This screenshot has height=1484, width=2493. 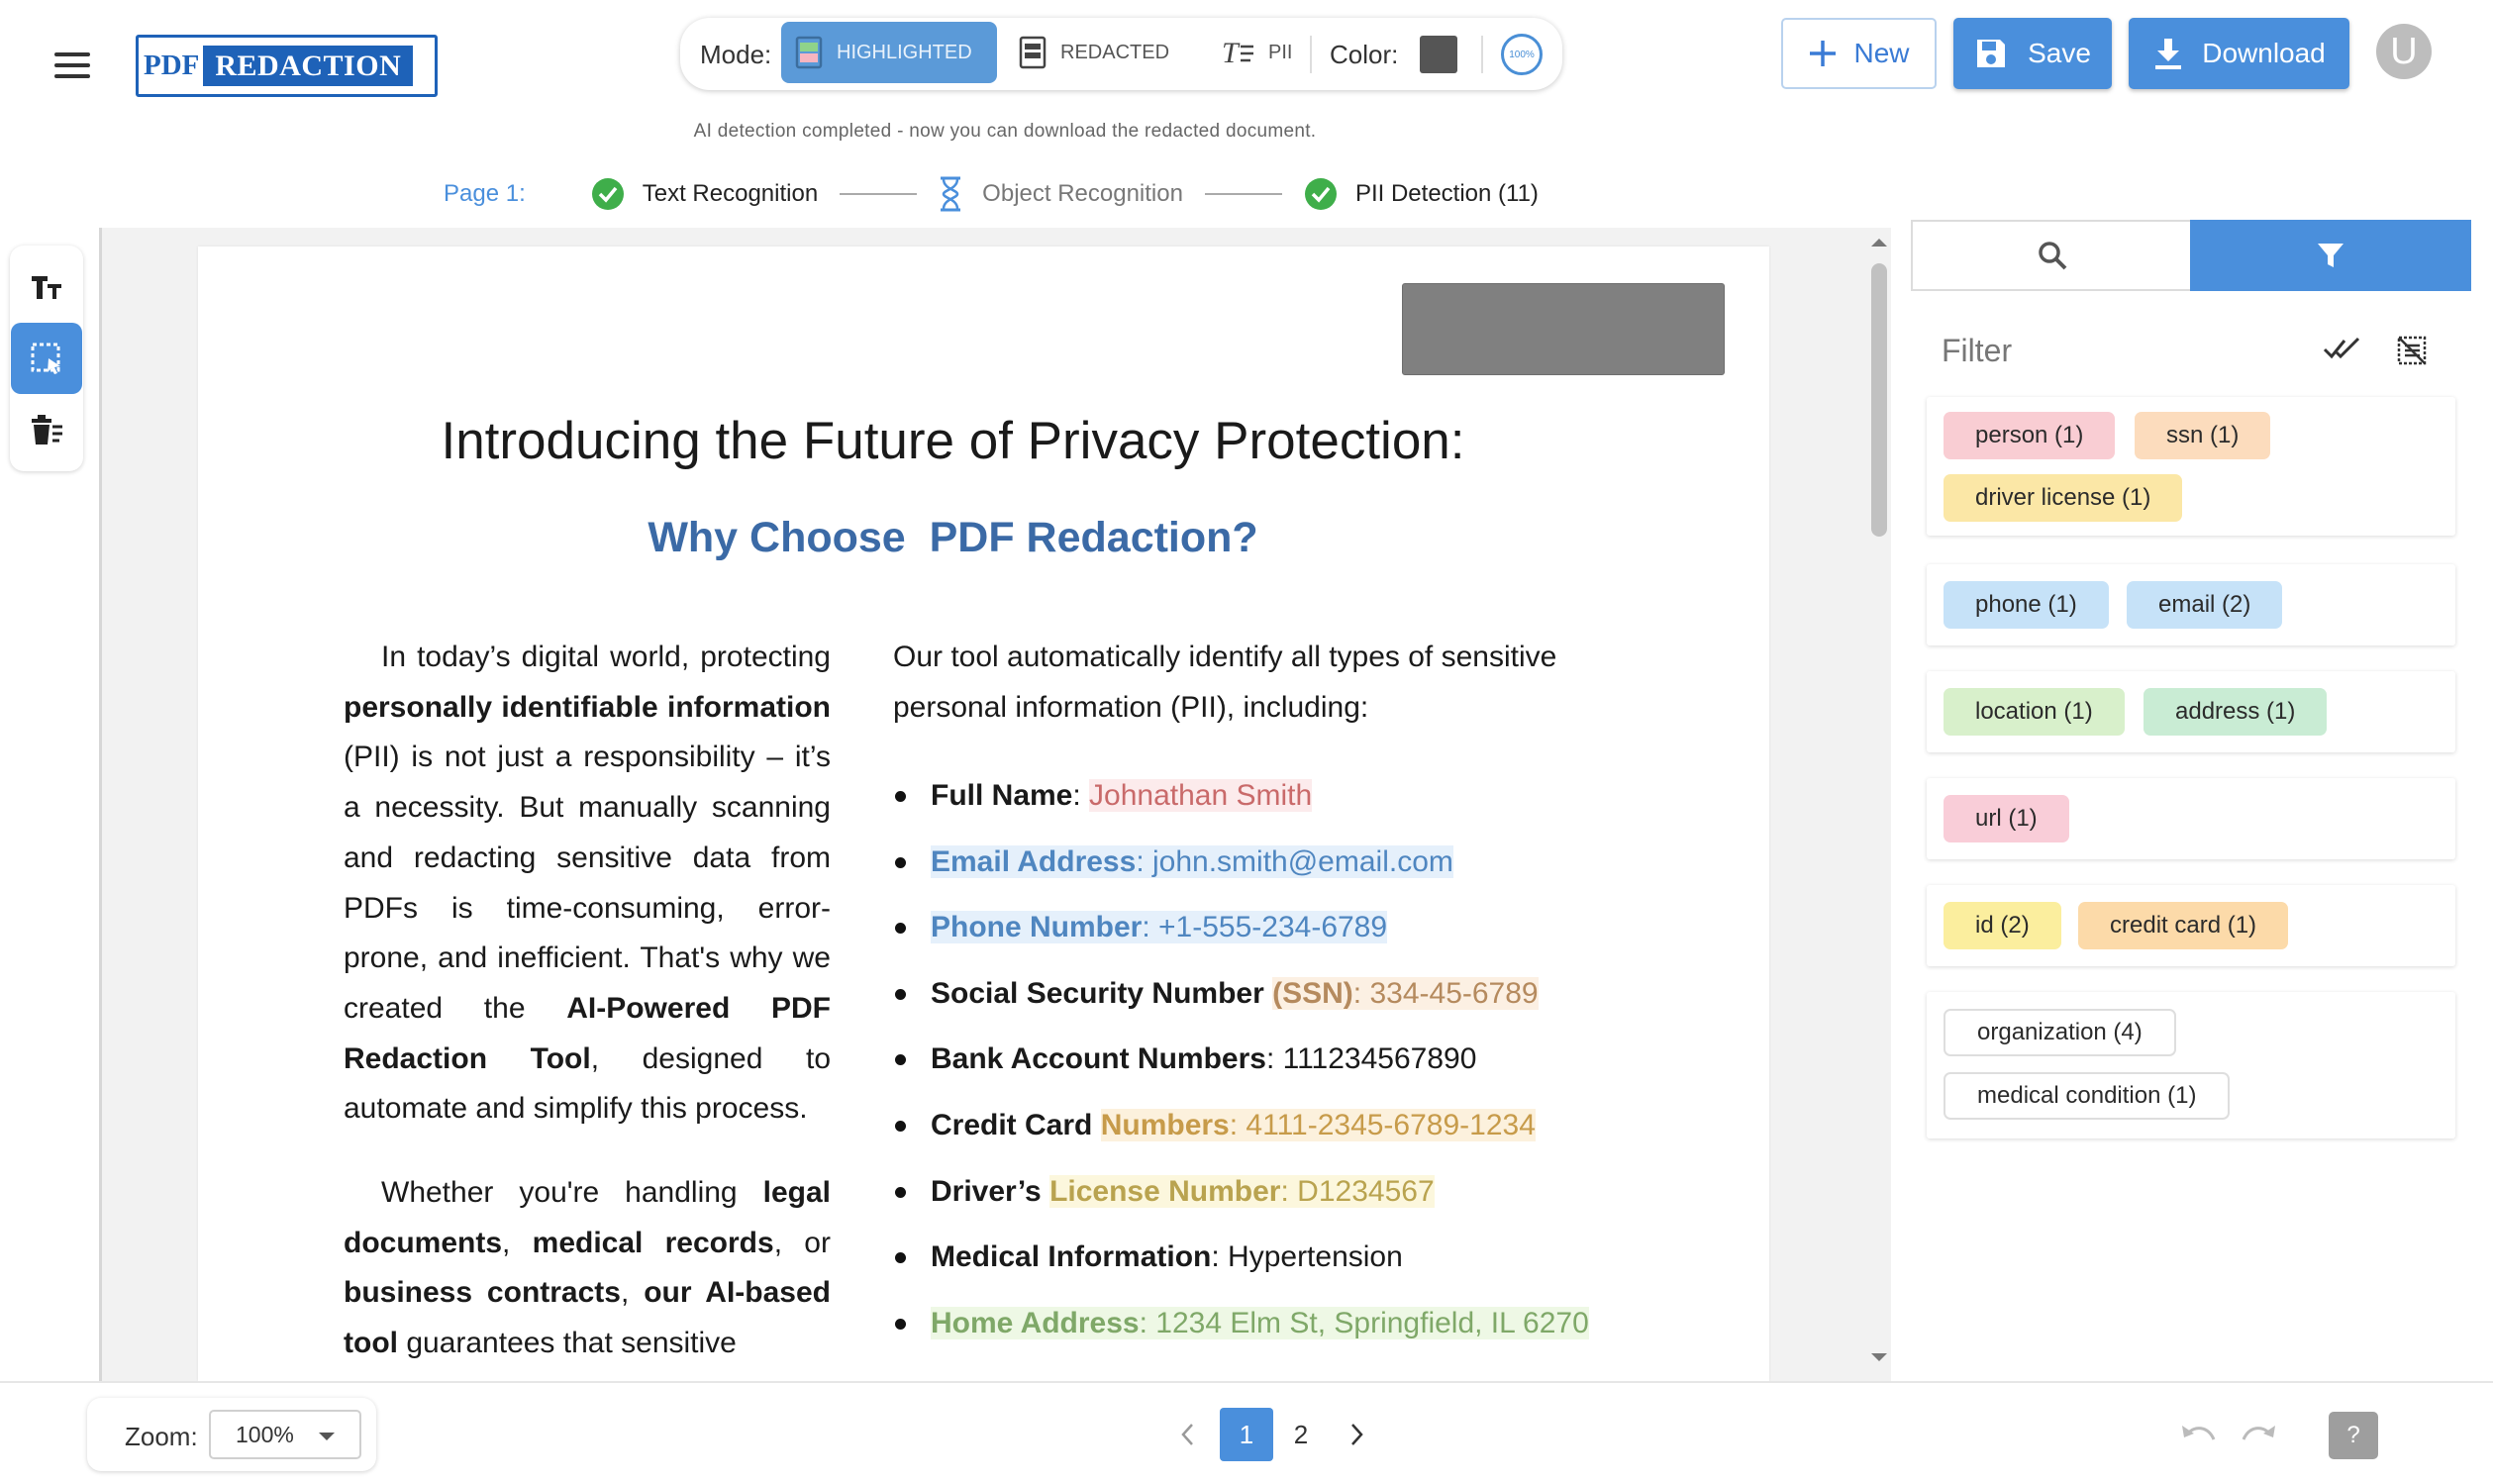 What do you see at coordinates (46, 429) in the screenshot?
I see `clear-redactions-icon` at bounding box center [46, 429].